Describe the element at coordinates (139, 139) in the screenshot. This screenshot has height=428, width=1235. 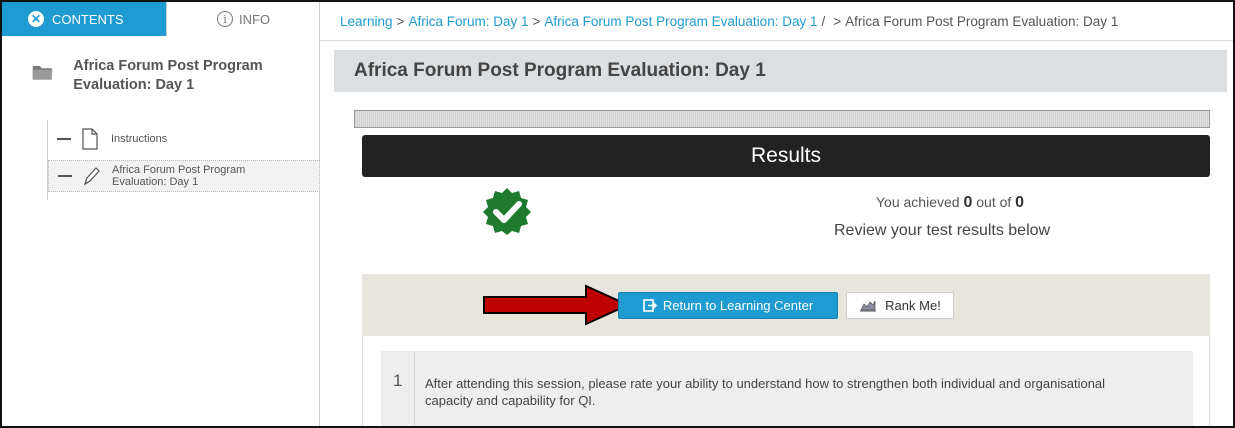
I see `sidebar-item-label: Instructions` at that location.